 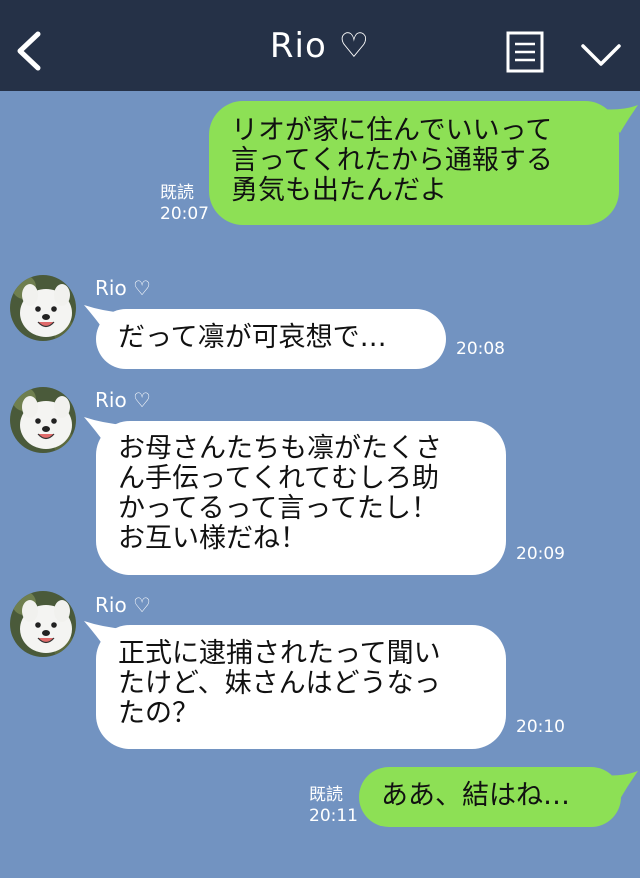 What do you see at coordinates (184, 214) in the screenshot?
I see `message-time: 20:07` at bounding box center [184, 214].